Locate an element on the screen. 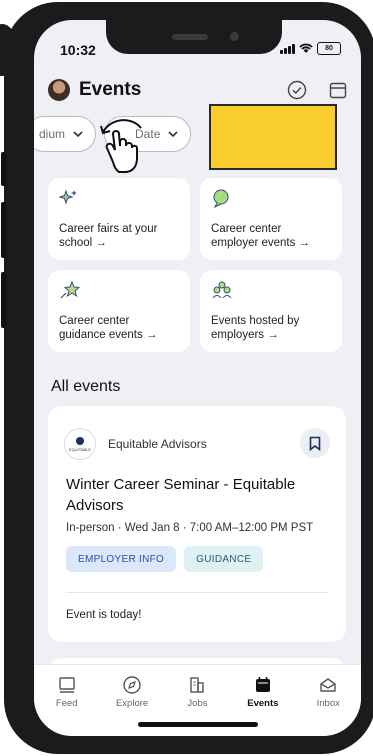 The width and height of the screenshot is (373, 756). tab-label: Feed is located at coordinates (66, 703).